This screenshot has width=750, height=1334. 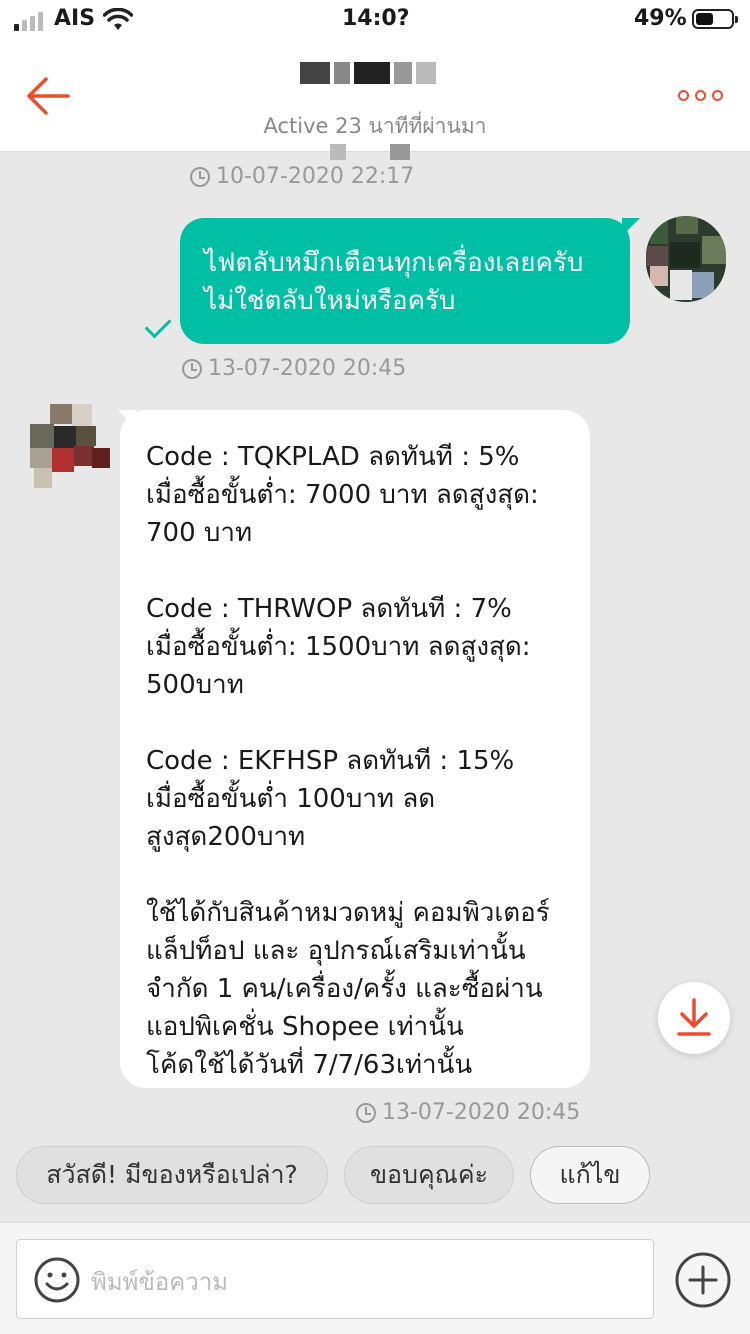 What do you see at coordinates (375, 100) in the screenshot?
I see `chat-header: Active 23 นาทีที่ผ่านมา` at bounding box center [375, 100].